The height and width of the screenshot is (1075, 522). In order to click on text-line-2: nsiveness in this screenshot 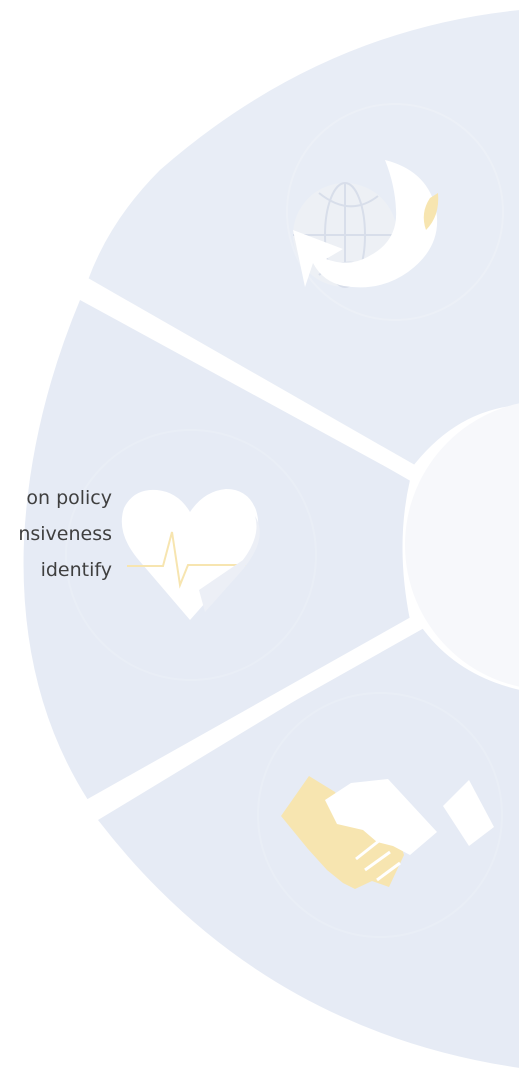, I will do `click(65, 534)`.